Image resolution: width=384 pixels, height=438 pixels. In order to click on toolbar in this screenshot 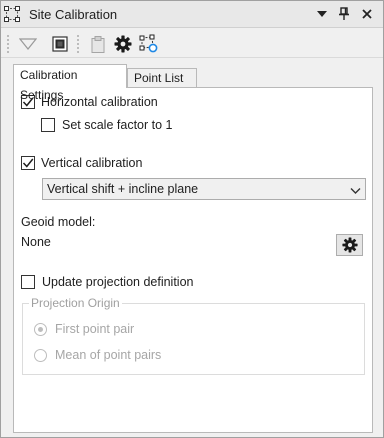, I will do `click(192, 43)`.